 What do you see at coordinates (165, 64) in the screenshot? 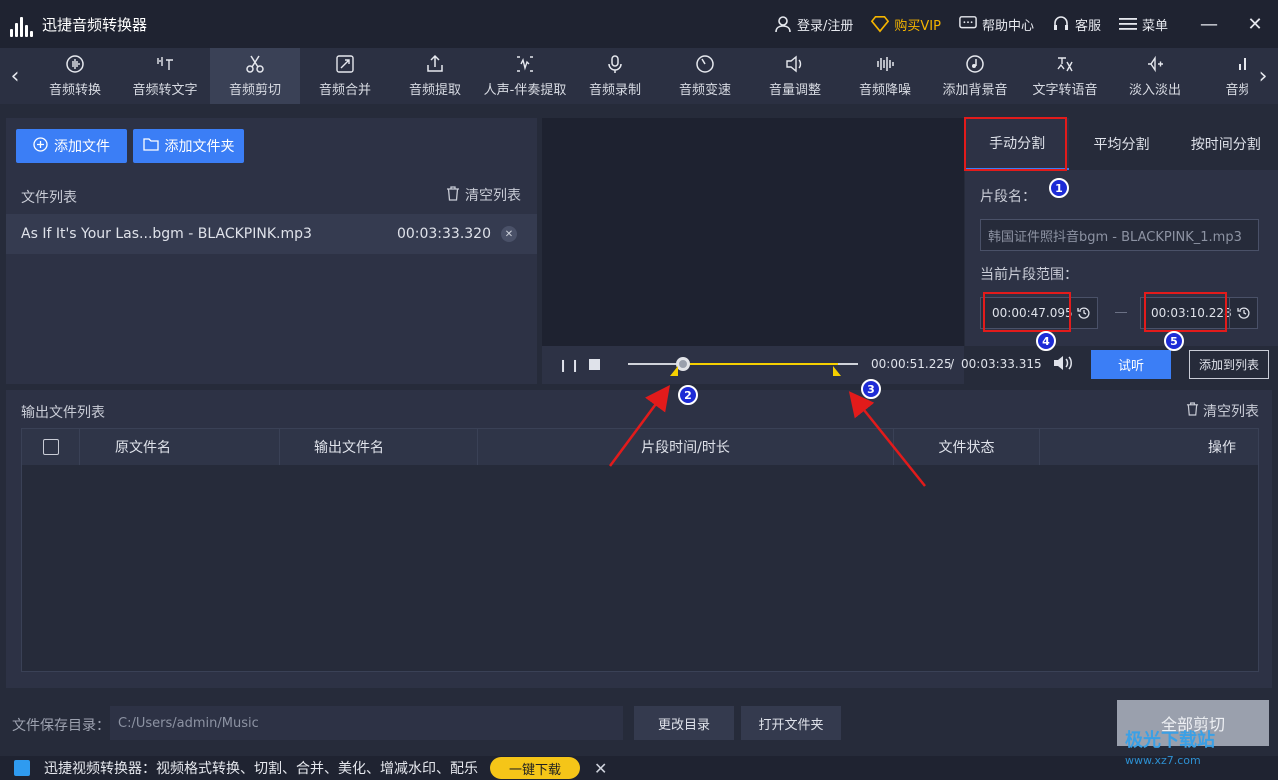
I see `text-convert-icon` at bounding box center [165, 64].